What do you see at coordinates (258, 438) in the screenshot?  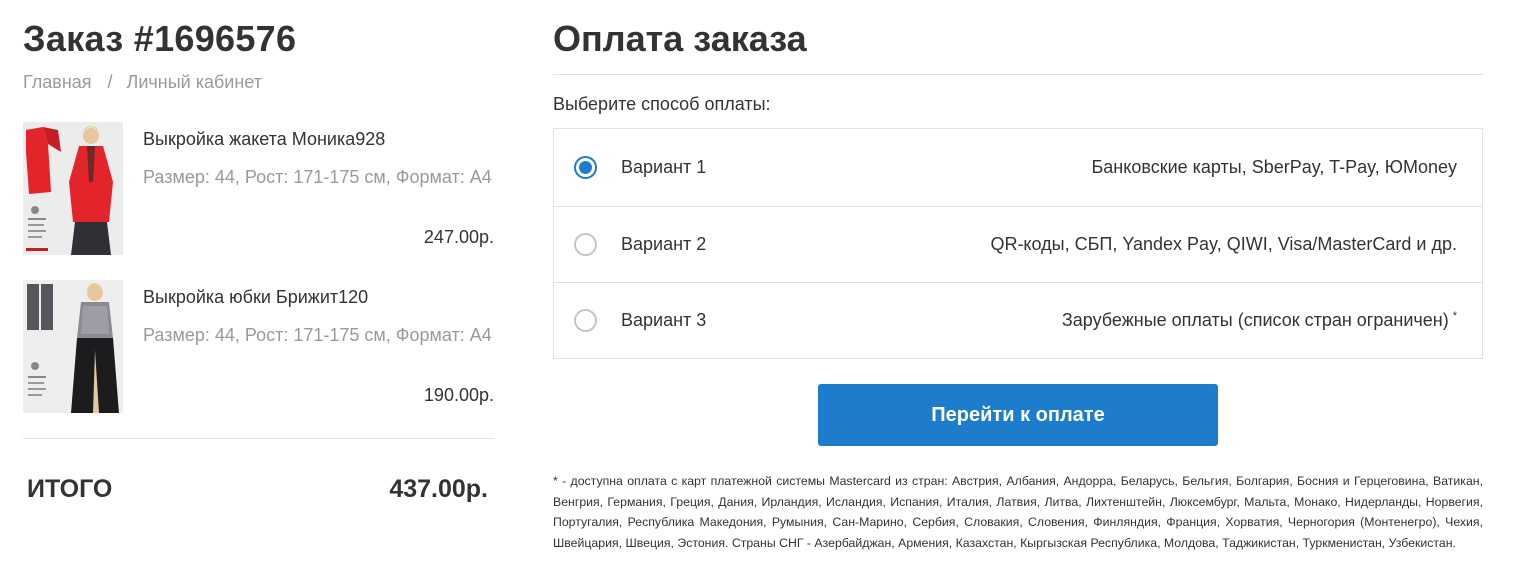 I see `order-divider` at bounding box center [258, 438].